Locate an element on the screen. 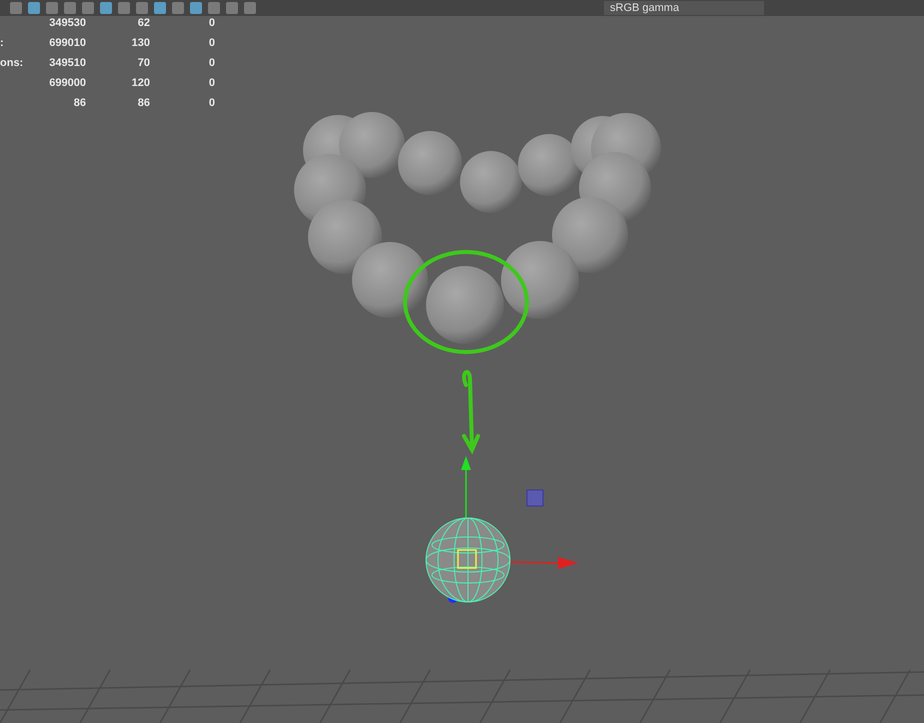  stat-label: : is located at coordinates (2, 43).